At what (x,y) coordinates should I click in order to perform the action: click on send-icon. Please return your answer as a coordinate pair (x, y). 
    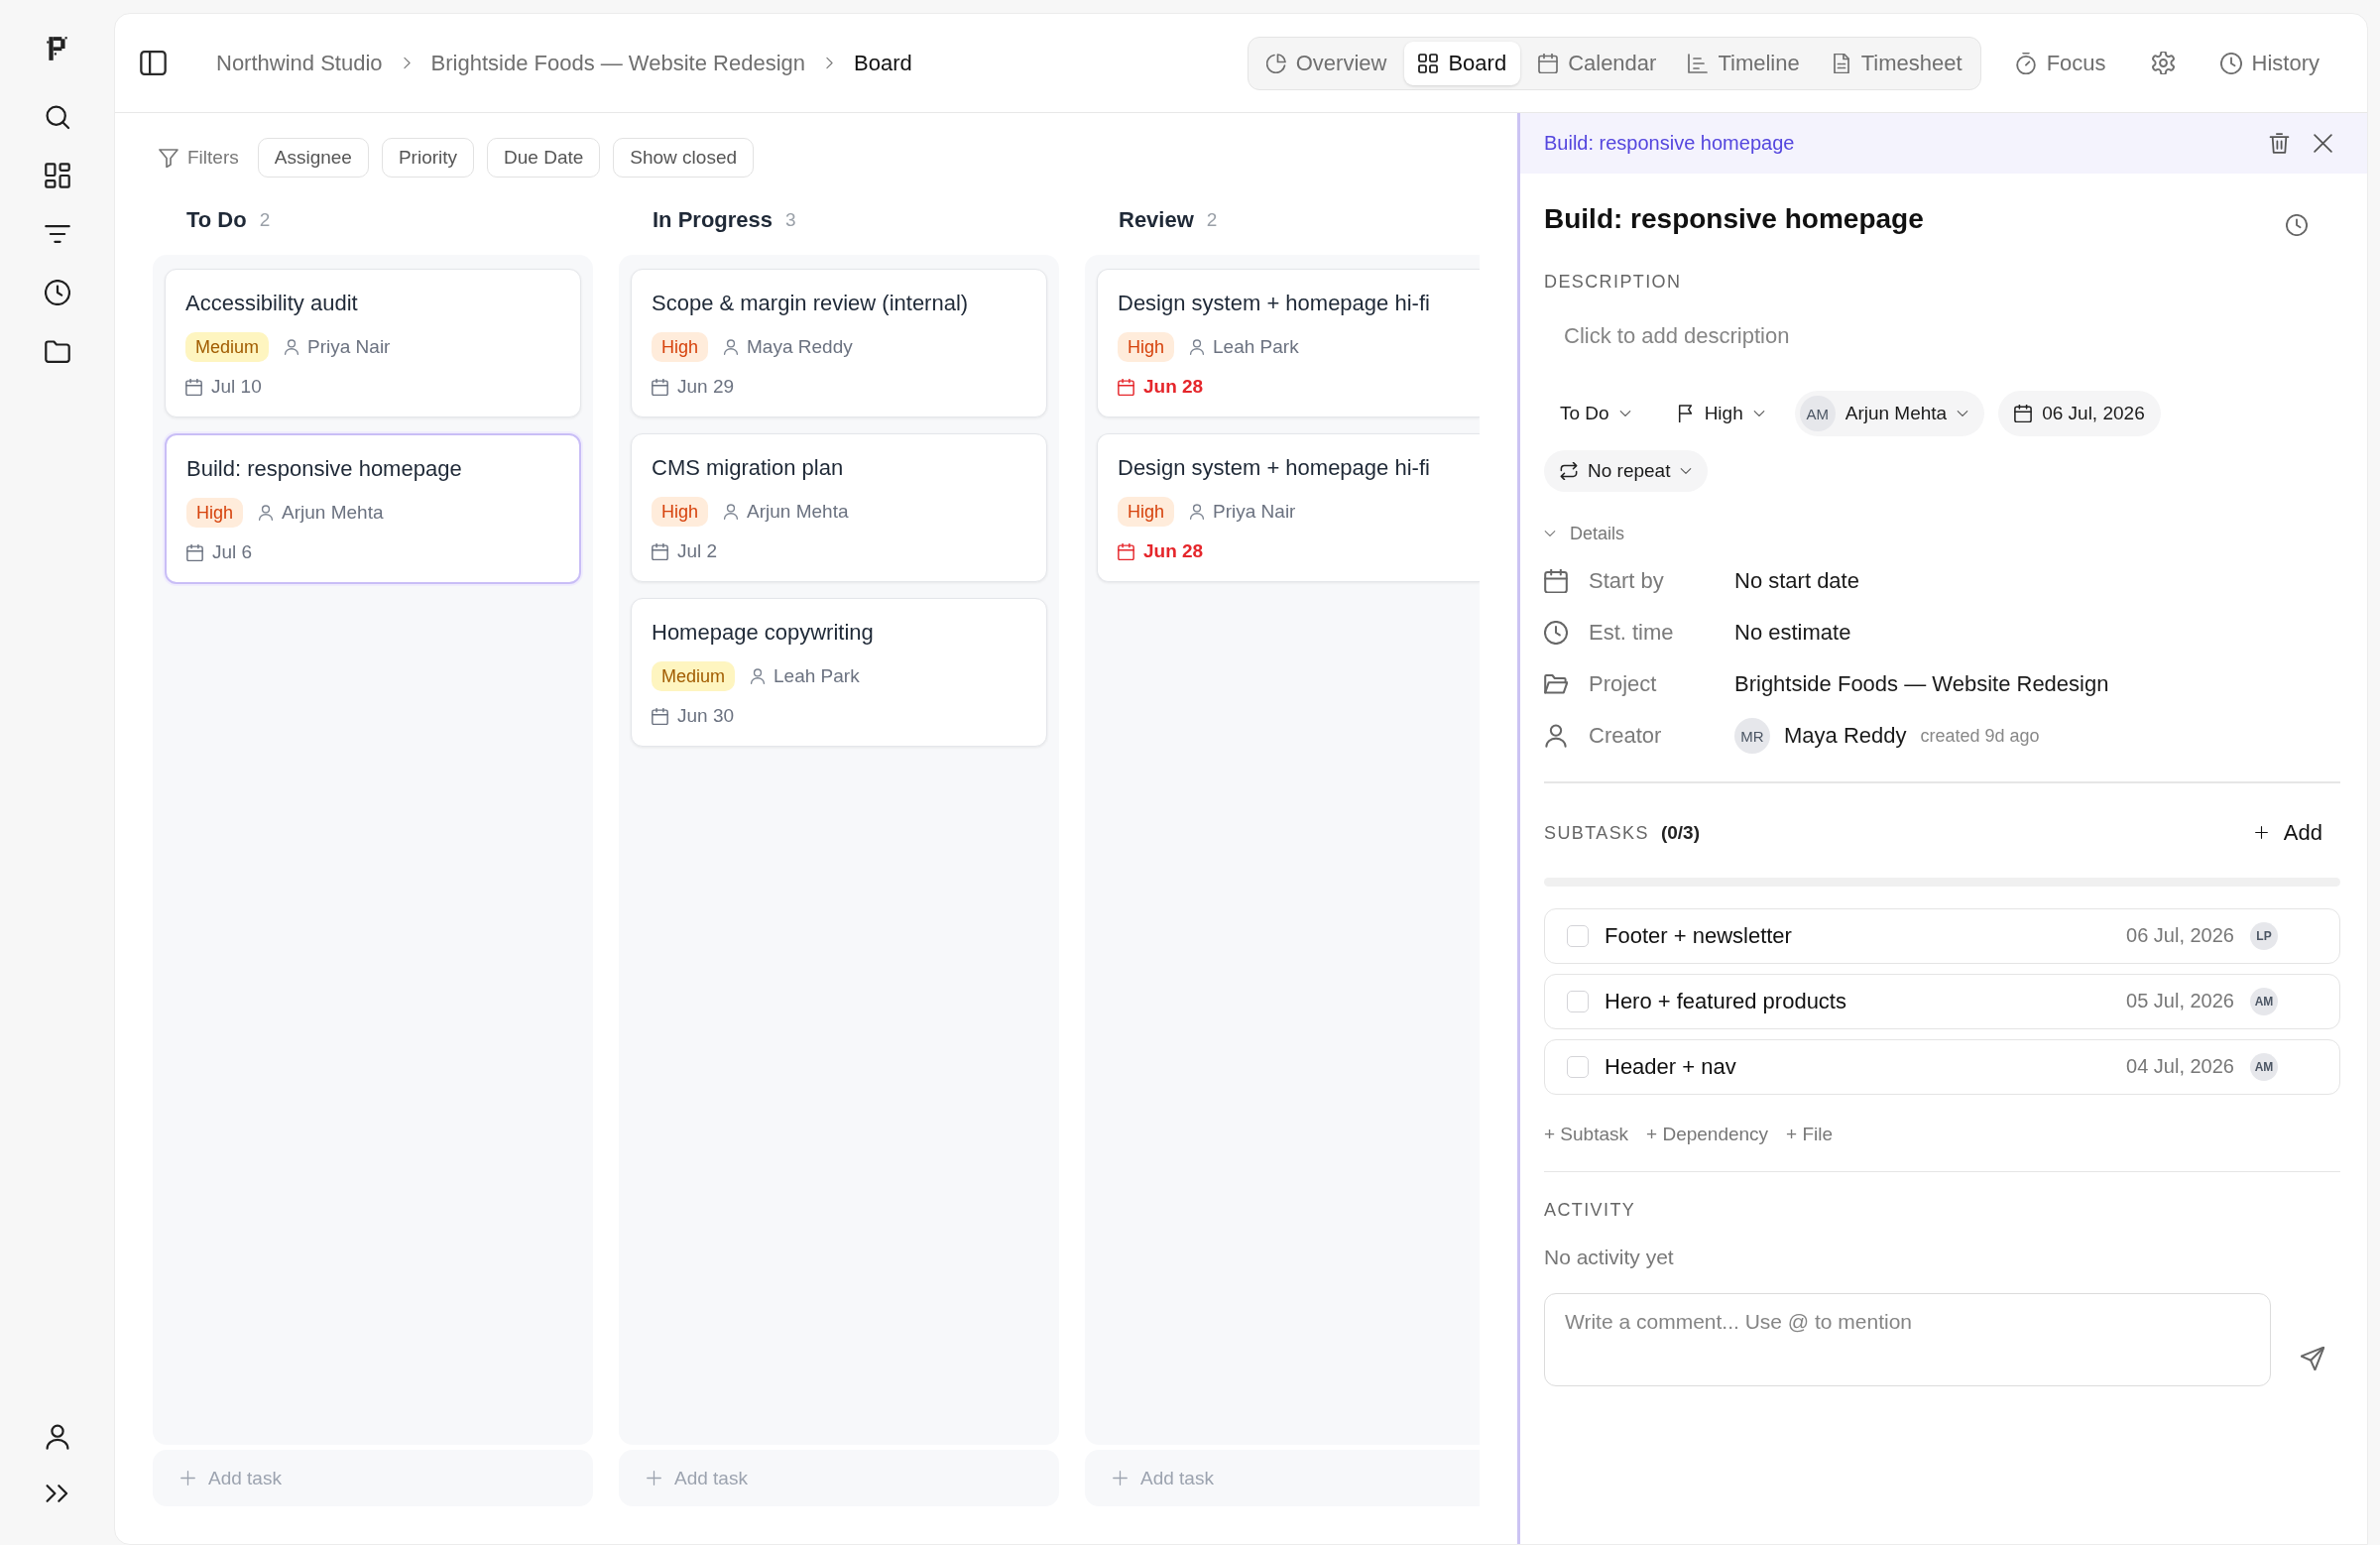
    Looking at the image, I should click on (2312, 1358).